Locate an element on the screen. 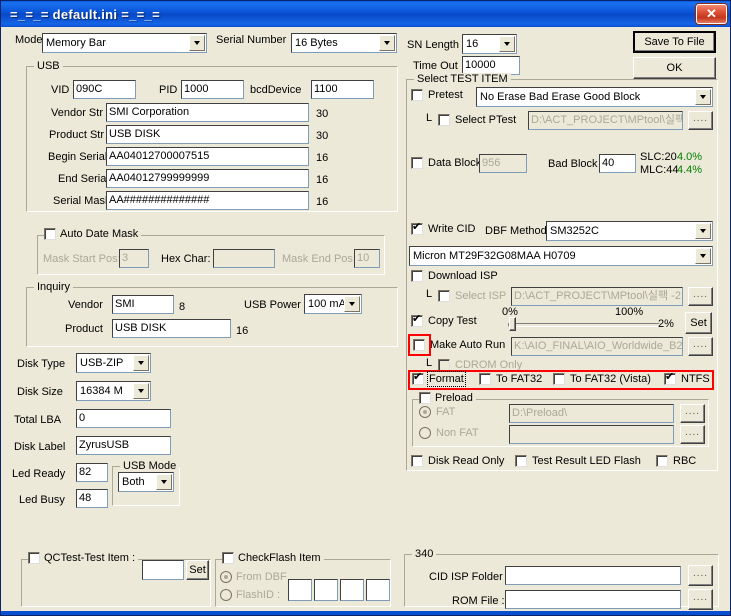  pid-input: 1000 is located at coordinates (212, 89).